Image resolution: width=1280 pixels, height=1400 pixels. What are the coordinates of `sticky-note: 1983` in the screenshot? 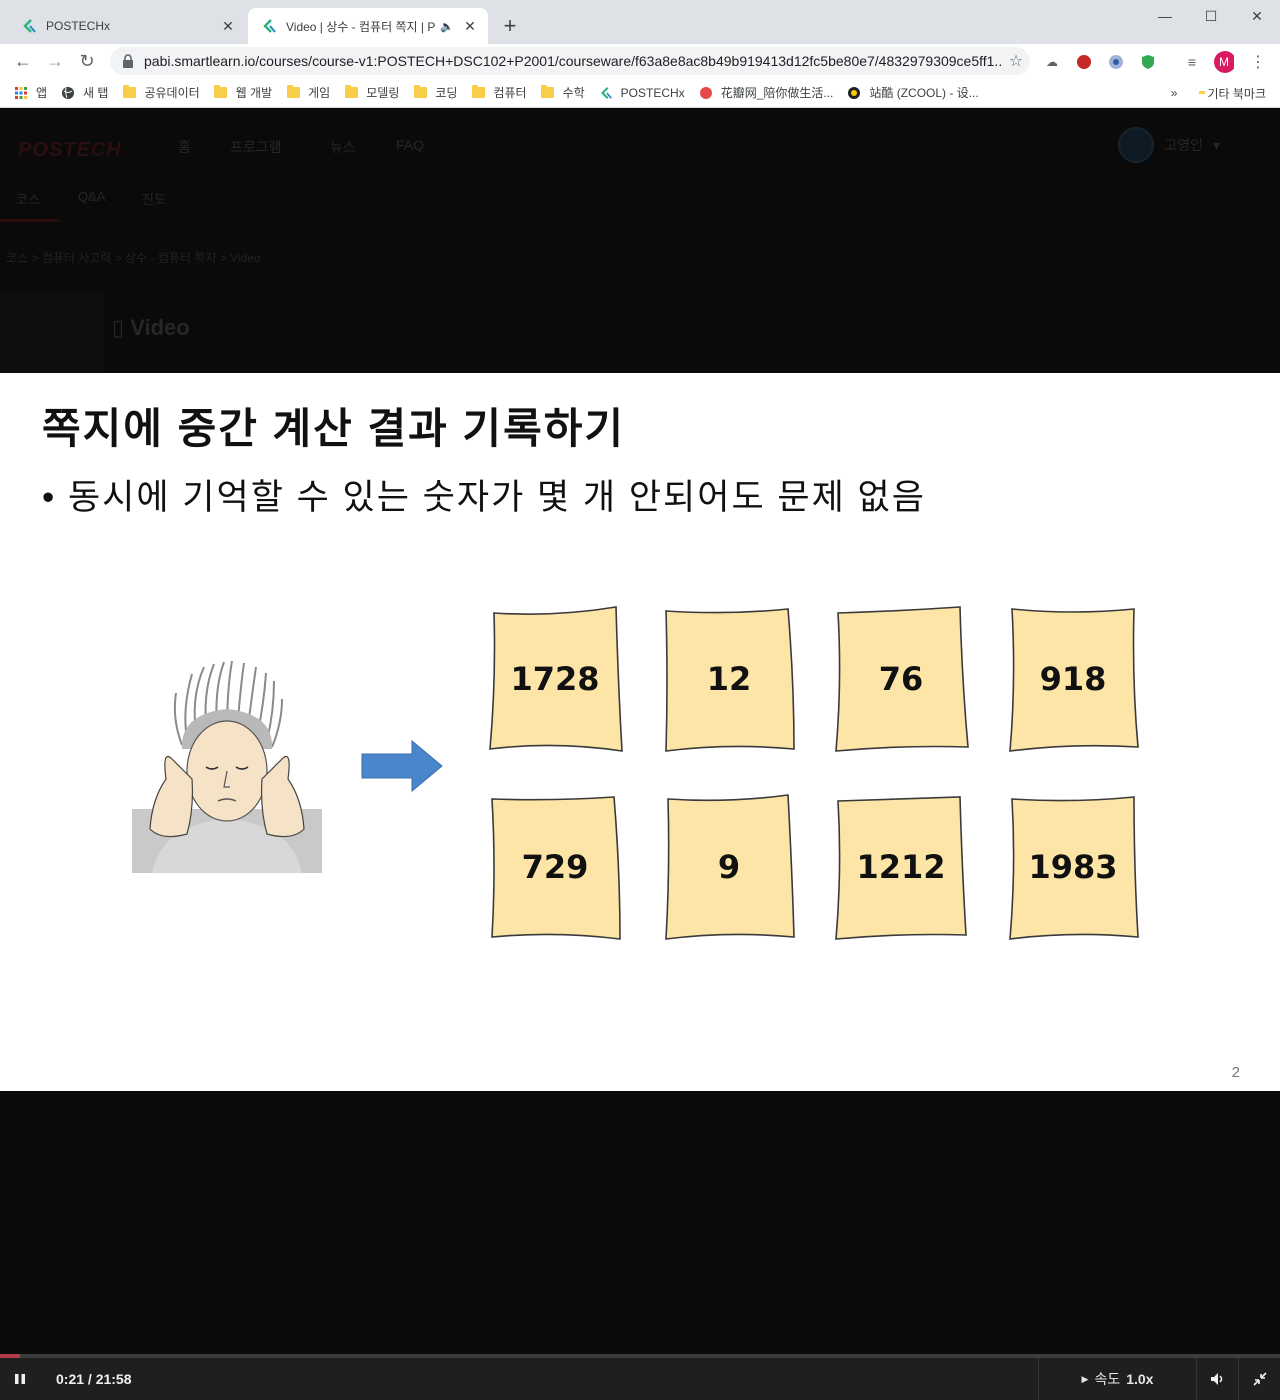 It's located at (1073, 867).